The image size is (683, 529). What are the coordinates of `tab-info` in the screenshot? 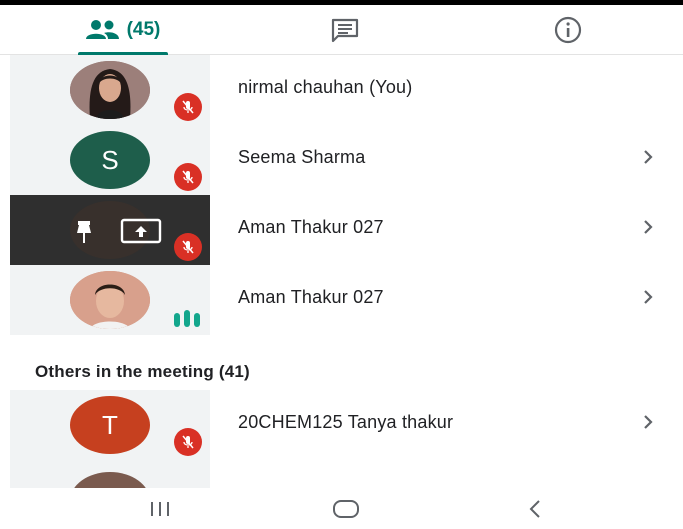 It's located at (567, 30).